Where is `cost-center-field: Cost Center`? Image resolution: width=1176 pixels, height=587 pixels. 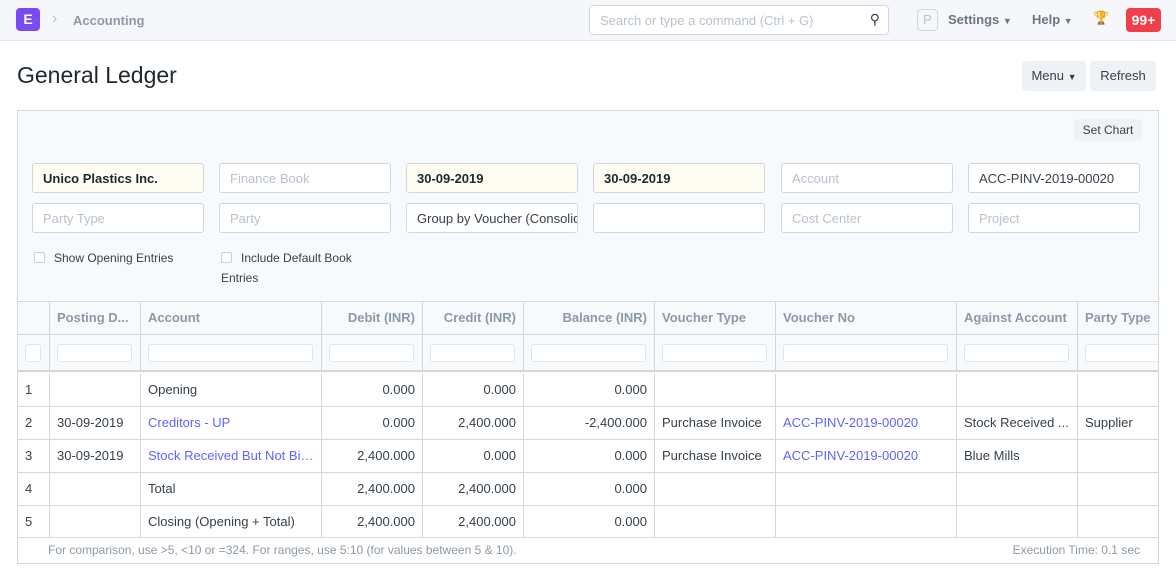 cost-center-field: Cost Center is located at coordinates (867, 218).